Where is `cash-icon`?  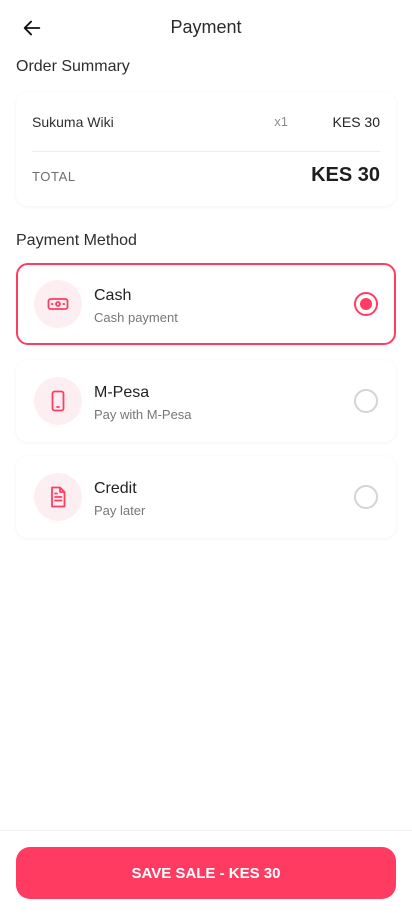
cash-icon is located at coordinates (58, 304).